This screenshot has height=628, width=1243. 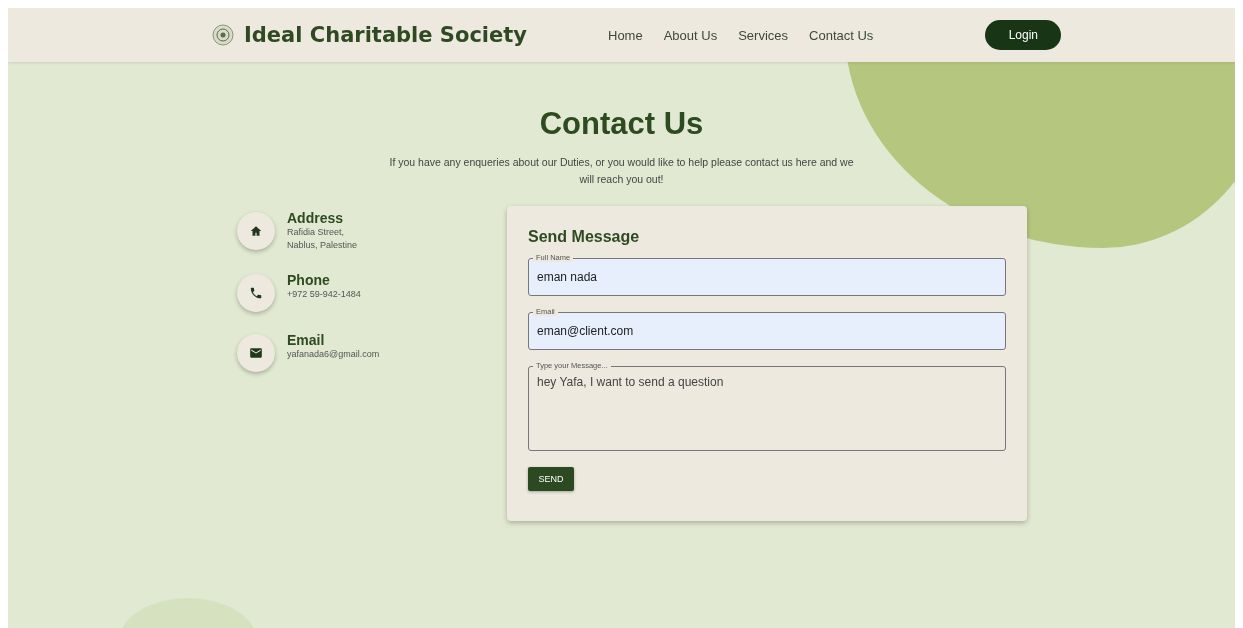 What do you see at coordinates (386, 35) in the screenshot?
I see `brand-name: Ideal Charitable Society` at bounding box center [386, 35].